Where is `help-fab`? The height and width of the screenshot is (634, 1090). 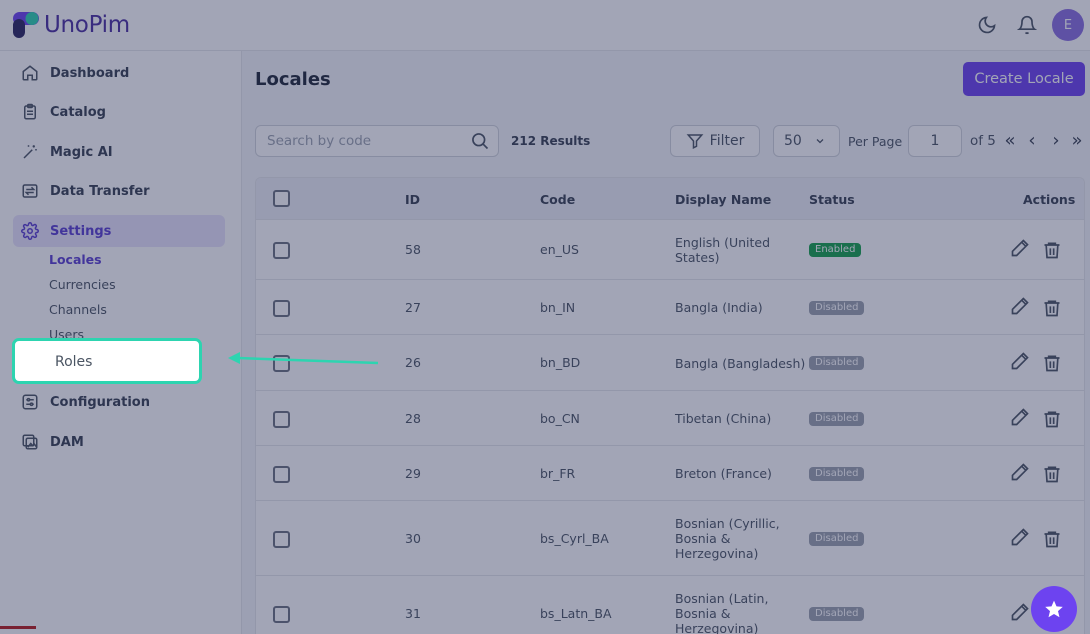
help-fab is located at coordinates (1054, 609).